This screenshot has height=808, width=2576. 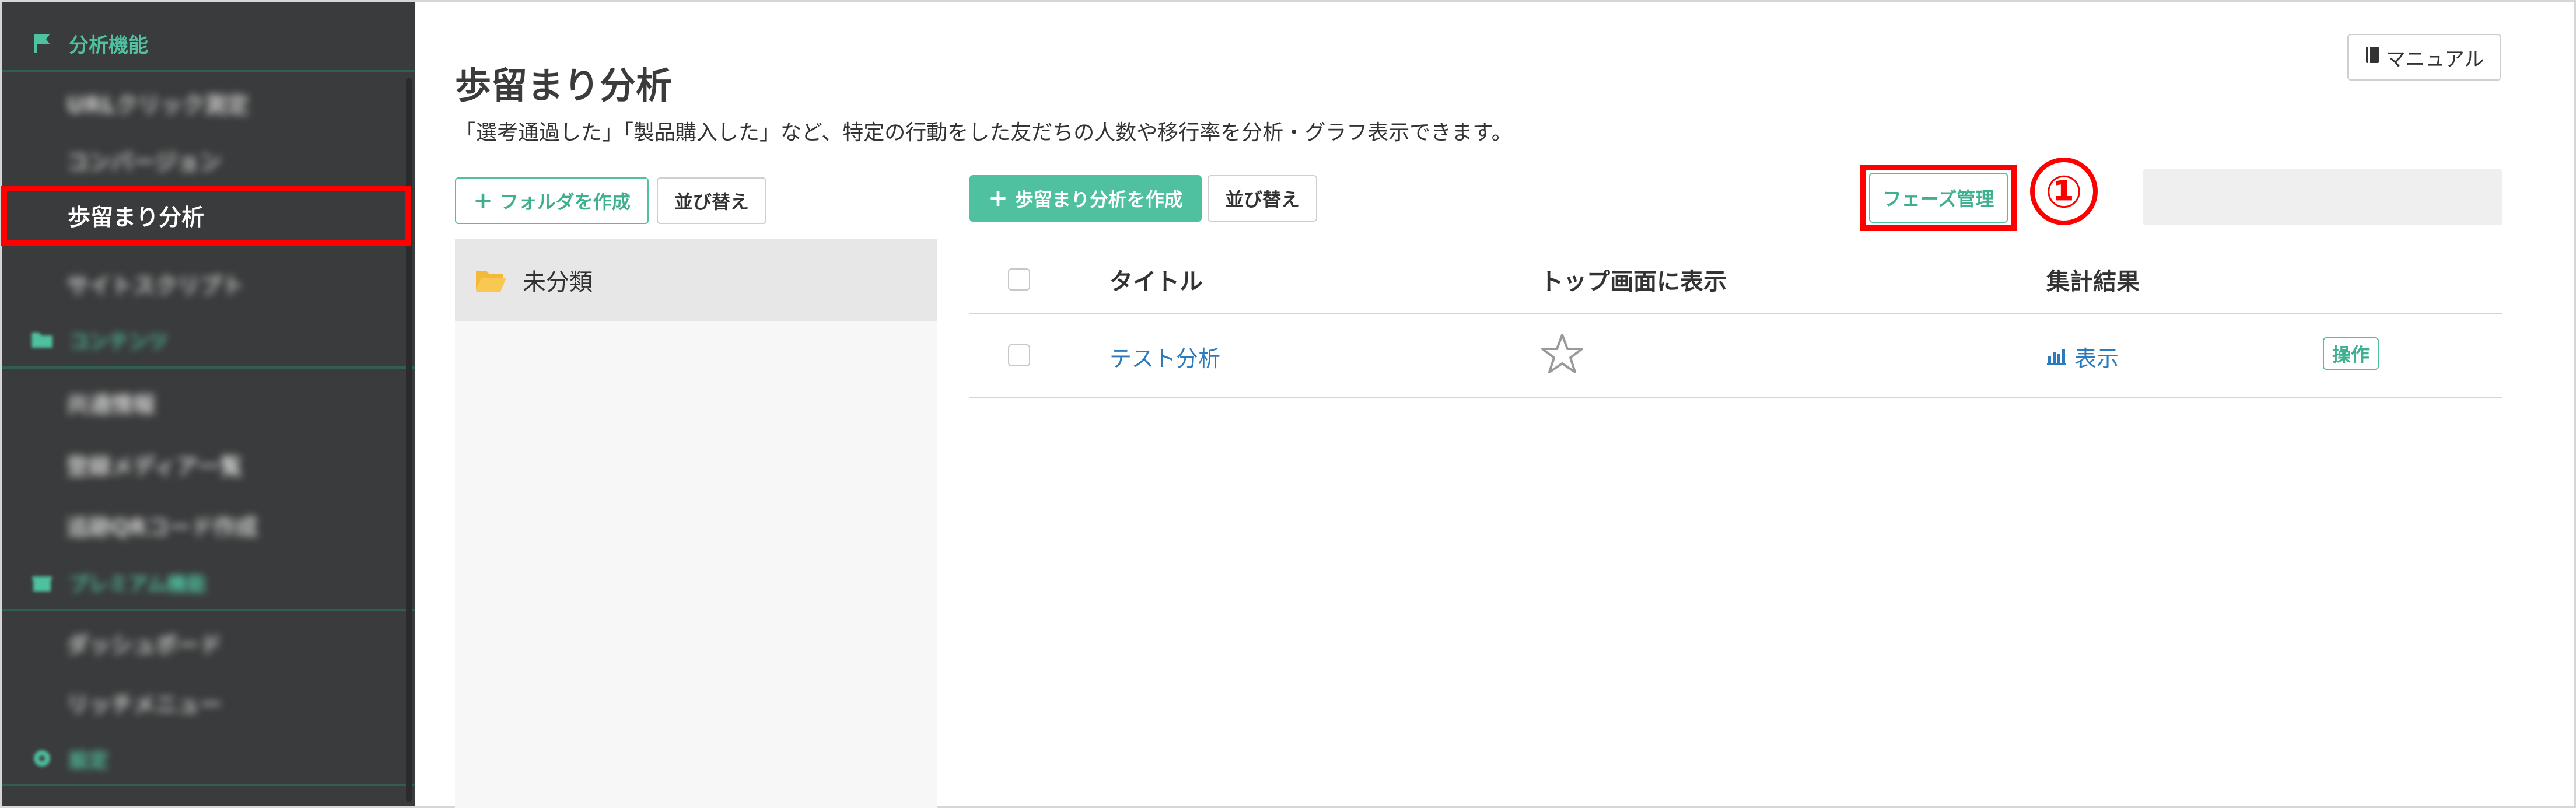 I want to click on table-header: タイトル トップ画面に表示 集計結果, so click(x=1736, y=279).